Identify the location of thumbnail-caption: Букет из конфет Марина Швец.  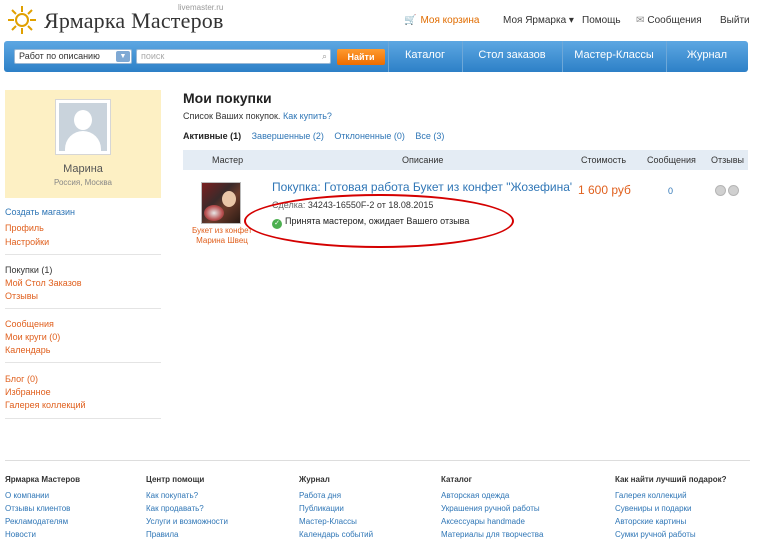
(222, 236).